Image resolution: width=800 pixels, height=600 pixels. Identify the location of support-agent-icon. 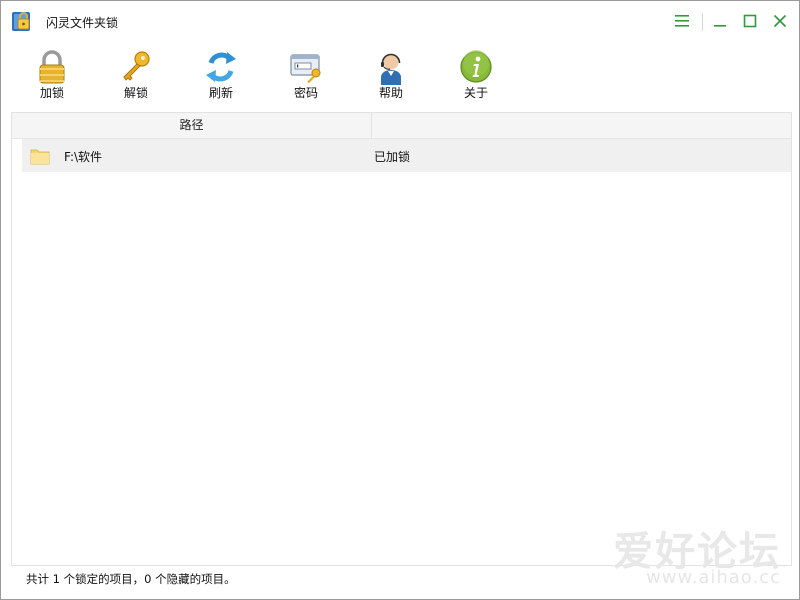
(391, 67).